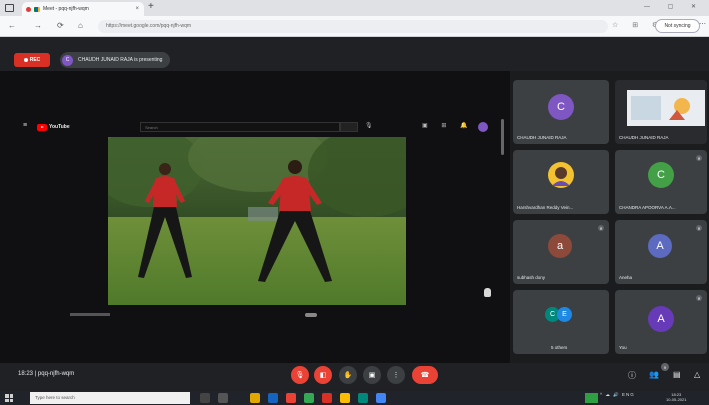 The image size is (709, 405). I want to click on recording-badge: REC, so click(32, 60).